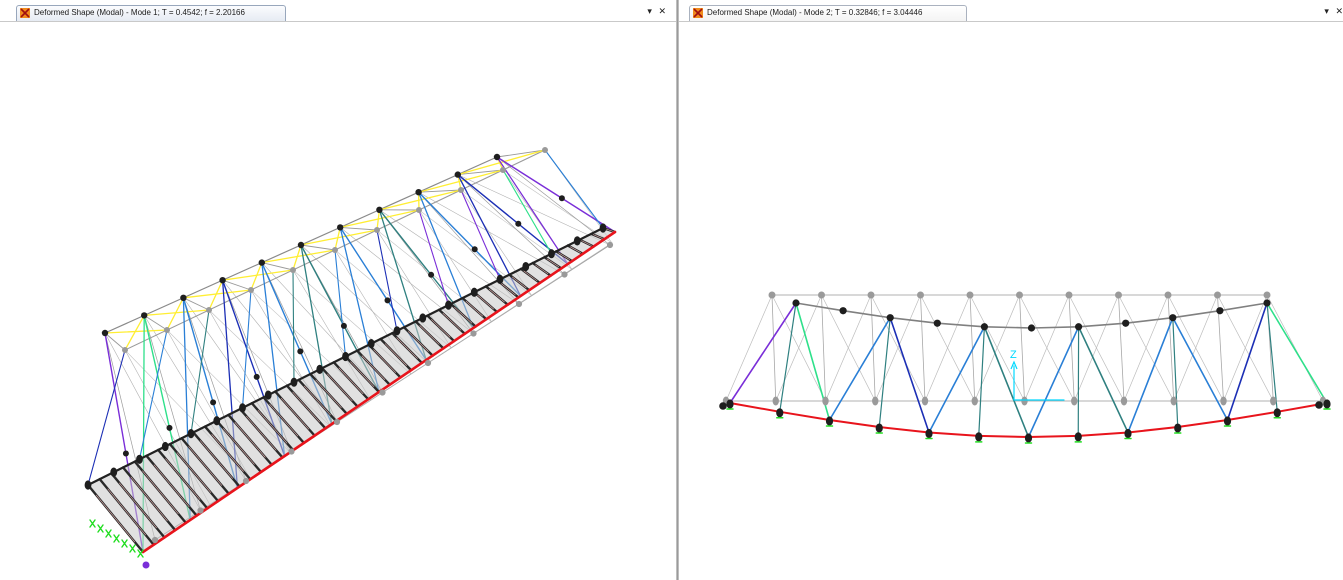  Describe the element at coordinates (1319, 405) in the screenshot. I see `end-joint` at that location.